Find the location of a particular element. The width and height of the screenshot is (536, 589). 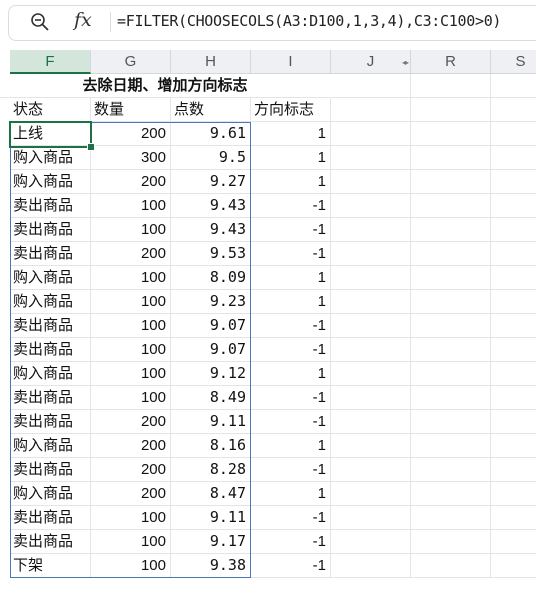

table-cell: 9.43 is located at coordinates (211, 230).